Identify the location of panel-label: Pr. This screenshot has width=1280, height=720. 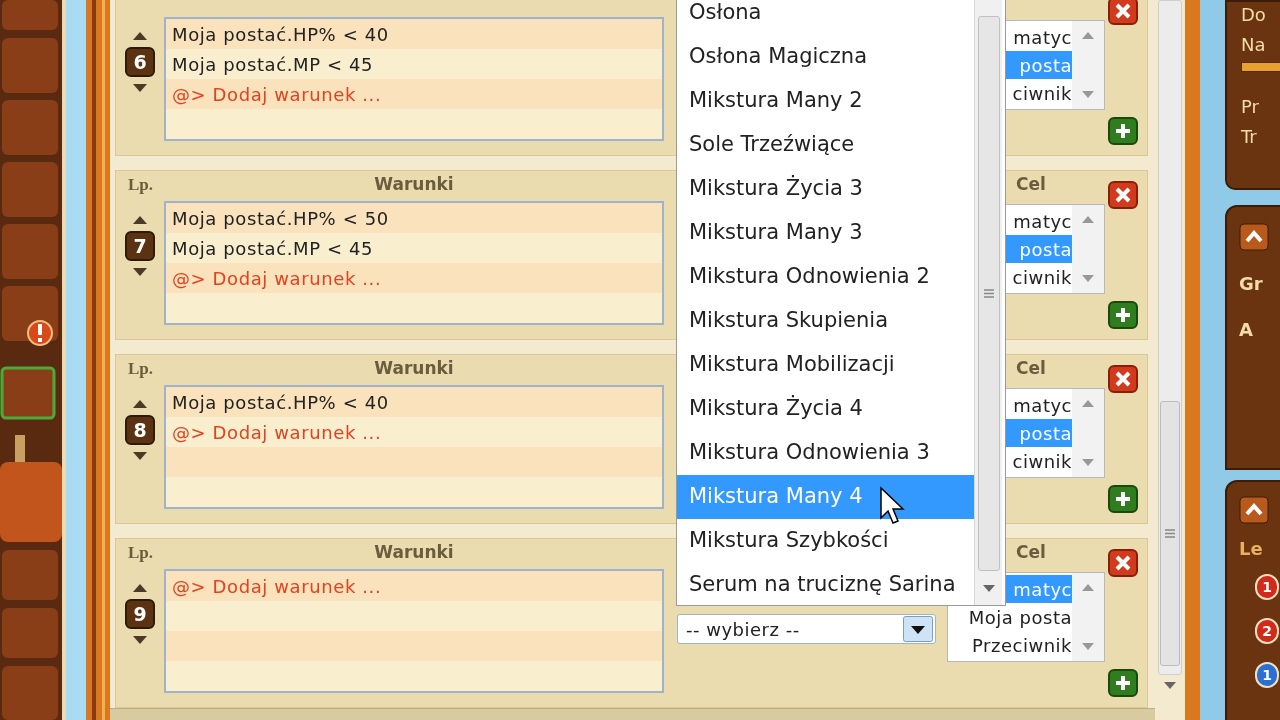
(1250, 107).